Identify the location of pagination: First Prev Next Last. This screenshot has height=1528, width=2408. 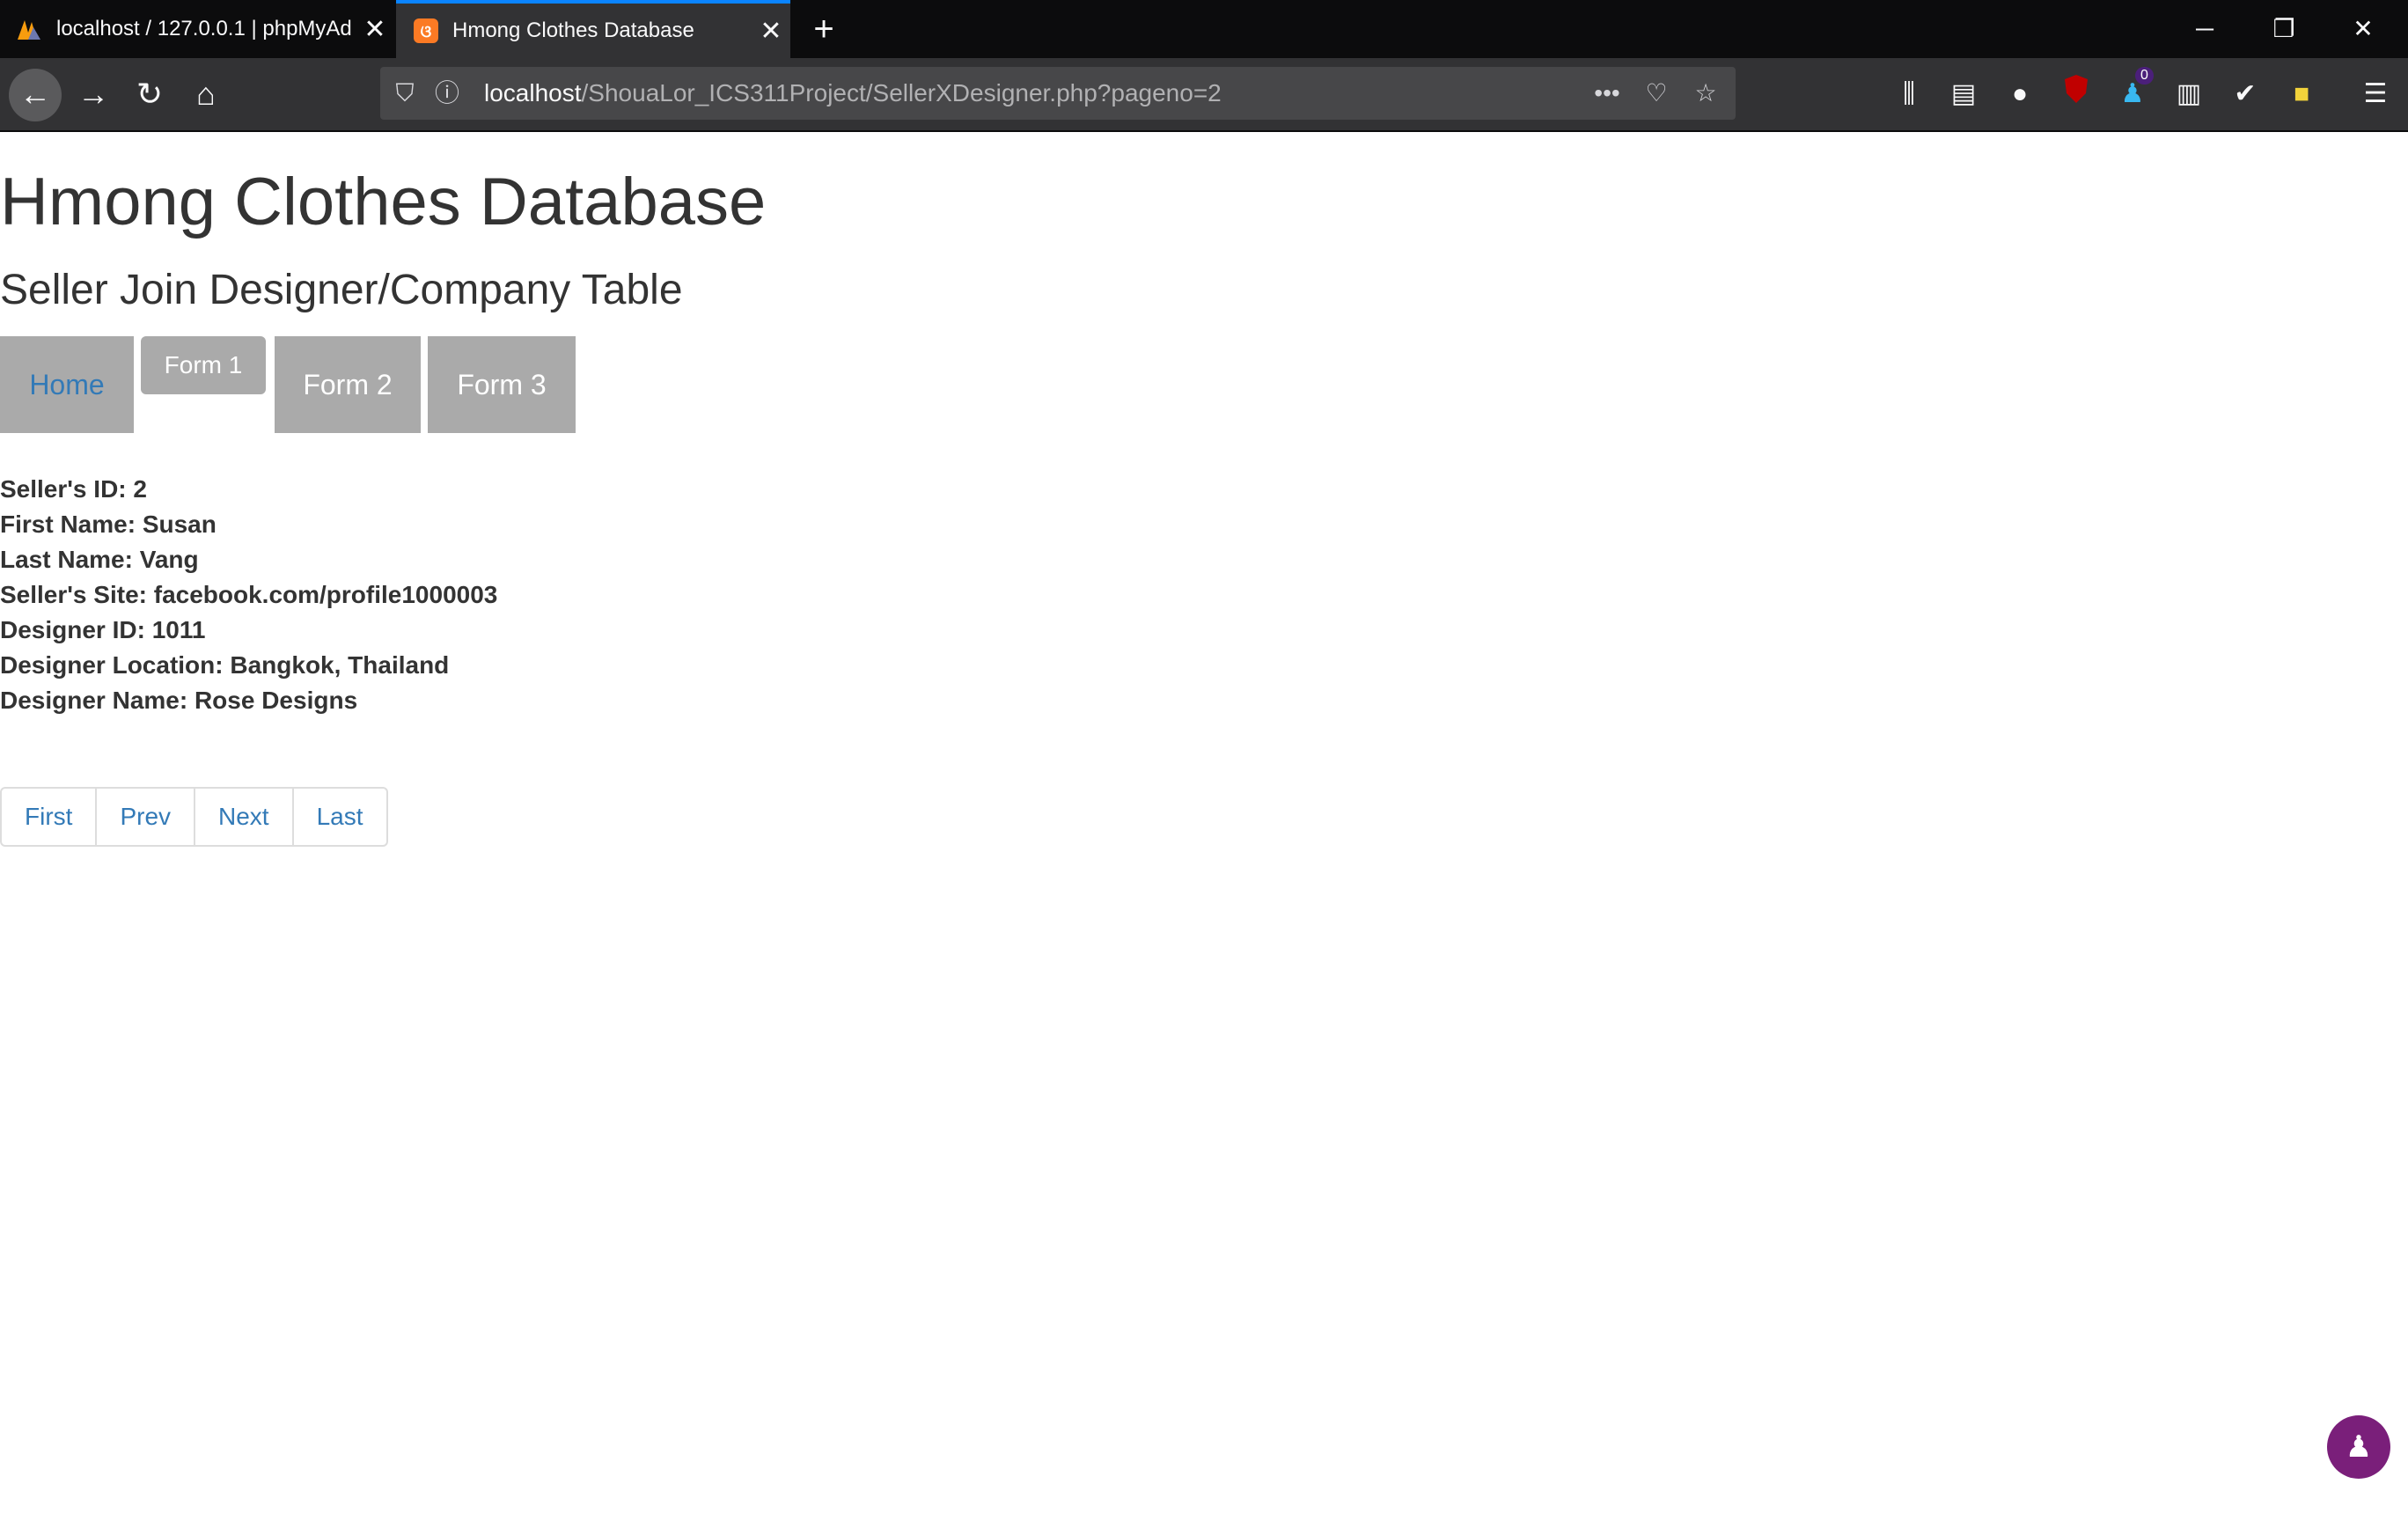
(194, 817).